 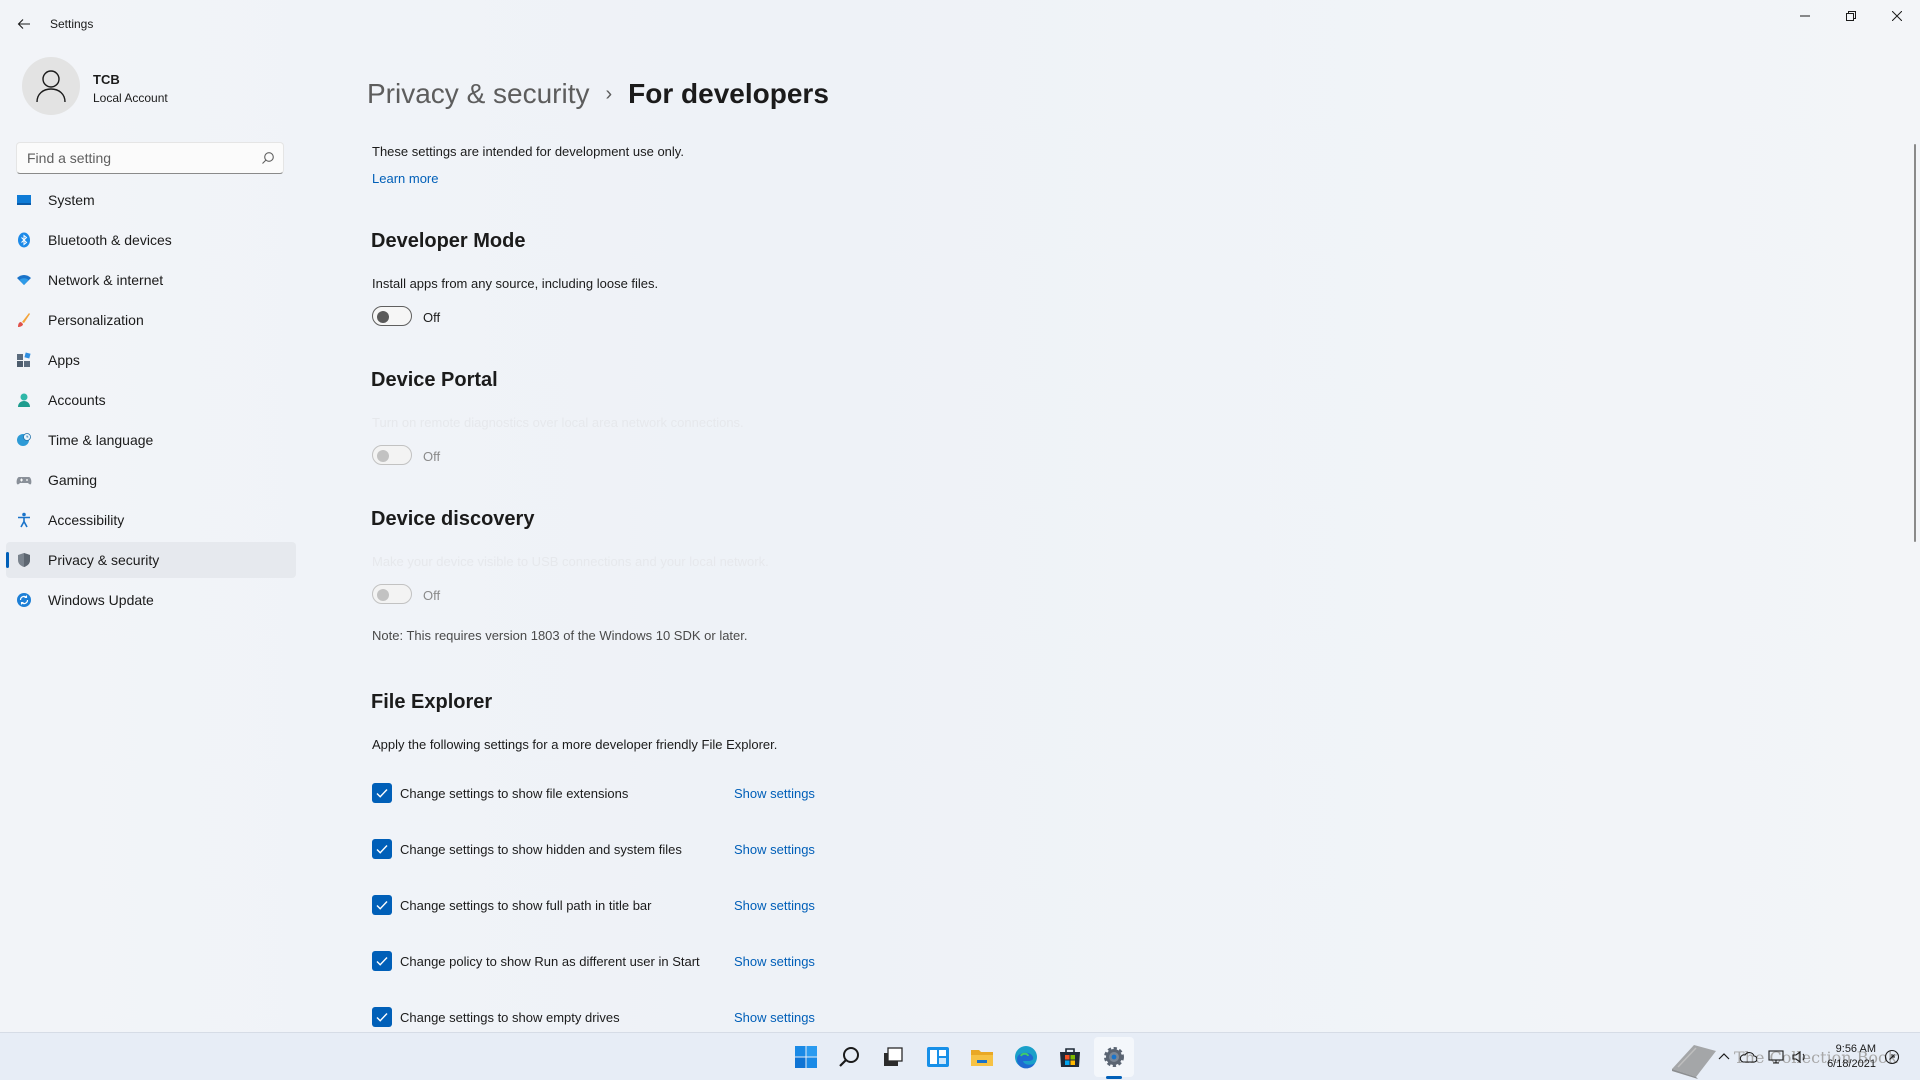 I want to click on edge-button, so click(x=1026, y=1057).